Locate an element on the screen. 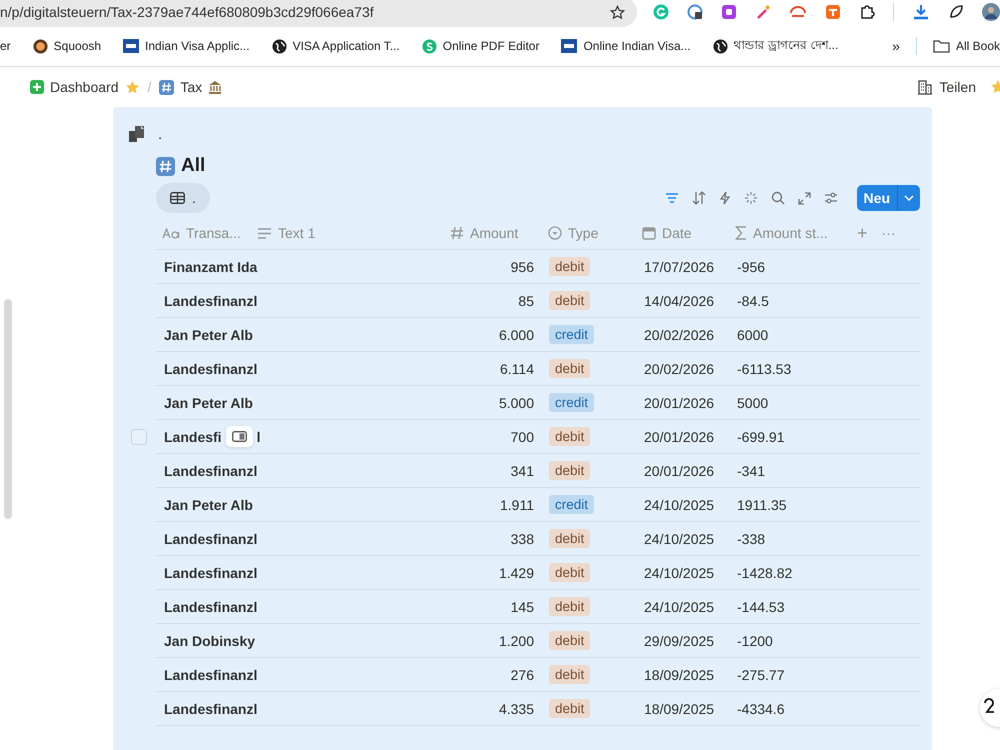 The image size is (1000, 750). pages-icon is located at coordinates (137, 134).